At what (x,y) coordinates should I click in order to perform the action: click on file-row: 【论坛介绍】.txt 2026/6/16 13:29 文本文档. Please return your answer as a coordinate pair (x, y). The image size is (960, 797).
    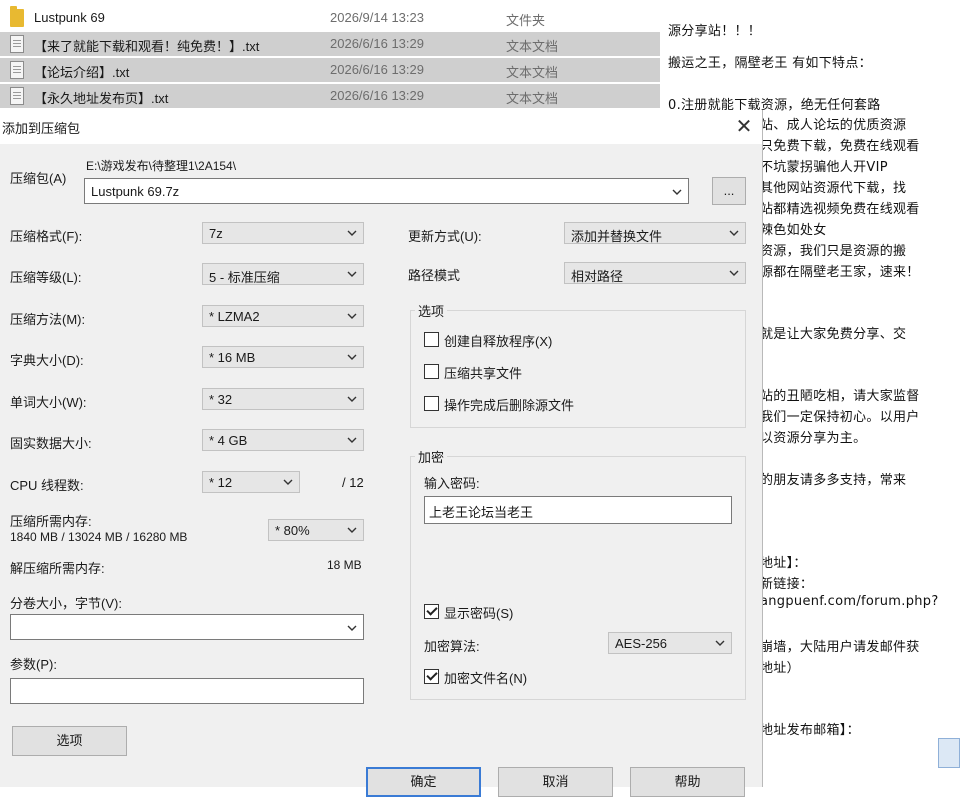
    Looking at the image, I should click on (330, 70).